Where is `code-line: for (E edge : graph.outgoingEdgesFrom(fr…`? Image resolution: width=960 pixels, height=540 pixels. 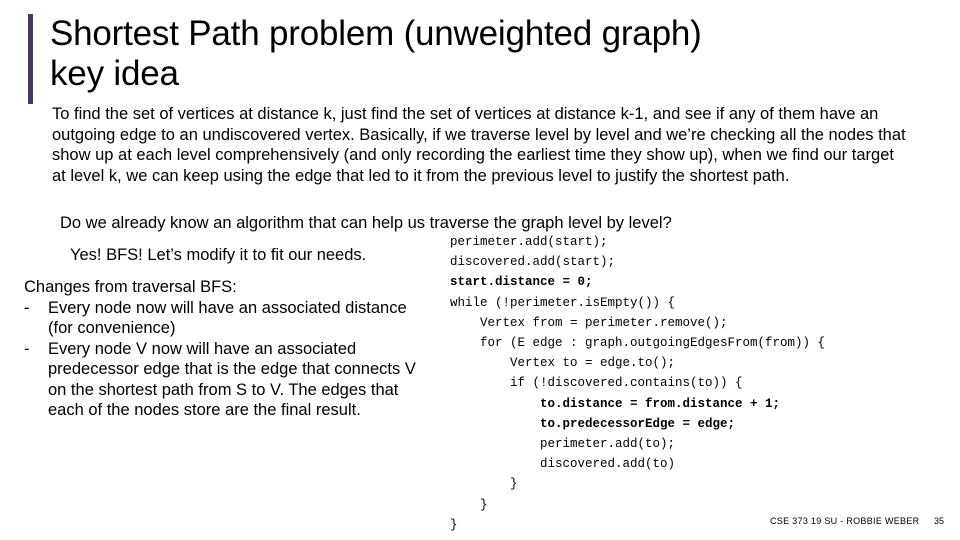 code-line: for (E edge : graph.outgoingEdgesFrom(fr… is located at coordinates (638, 343).